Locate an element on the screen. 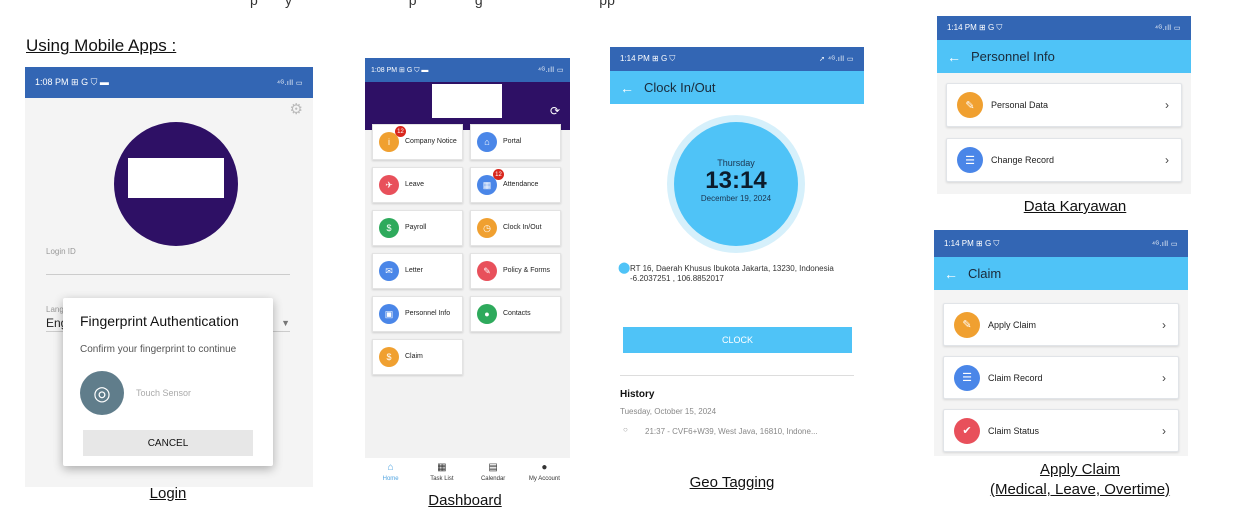 The width and height of the screenshot is (1237, 526). tab-list: ⌂ Home ▦ Task List ▤ Calendar ● My Account is located at coordinates (467, 475).